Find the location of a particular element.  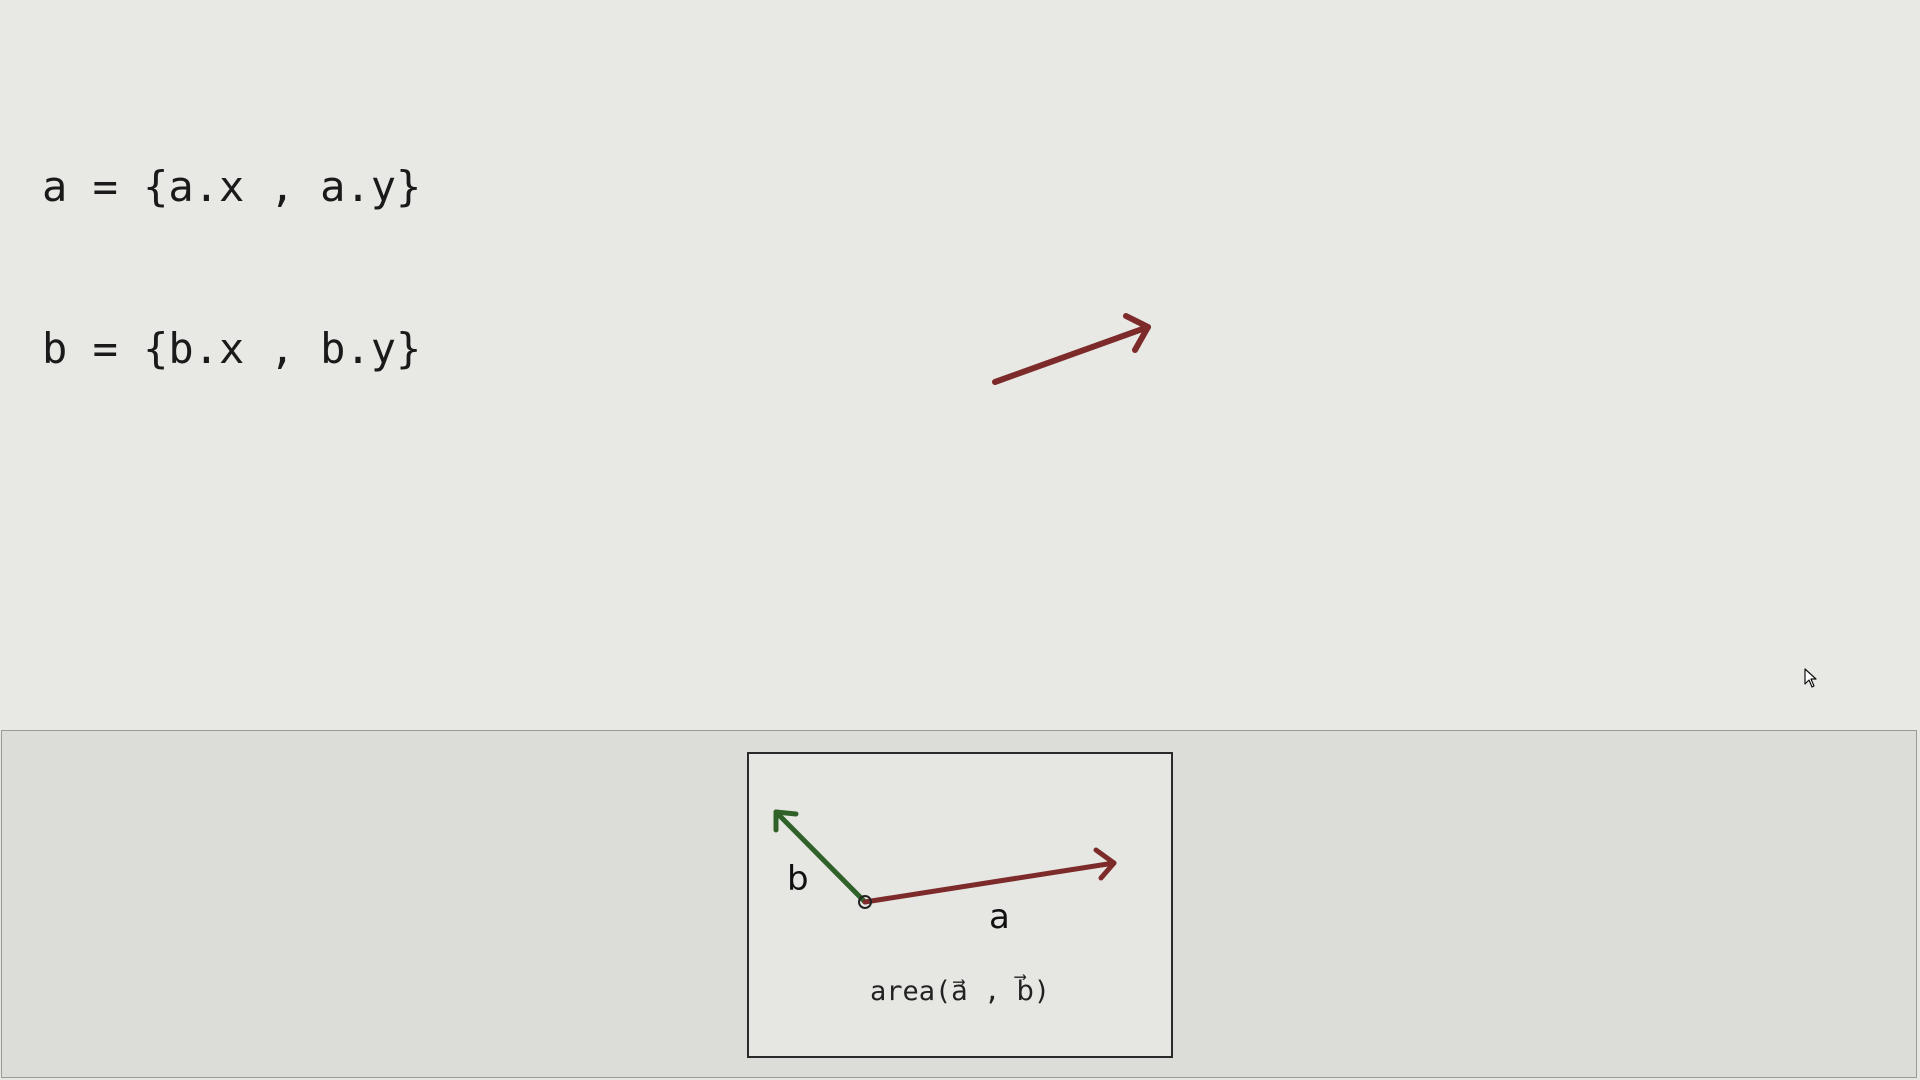

main-vector-svg is located at coordinates (1071, 349).